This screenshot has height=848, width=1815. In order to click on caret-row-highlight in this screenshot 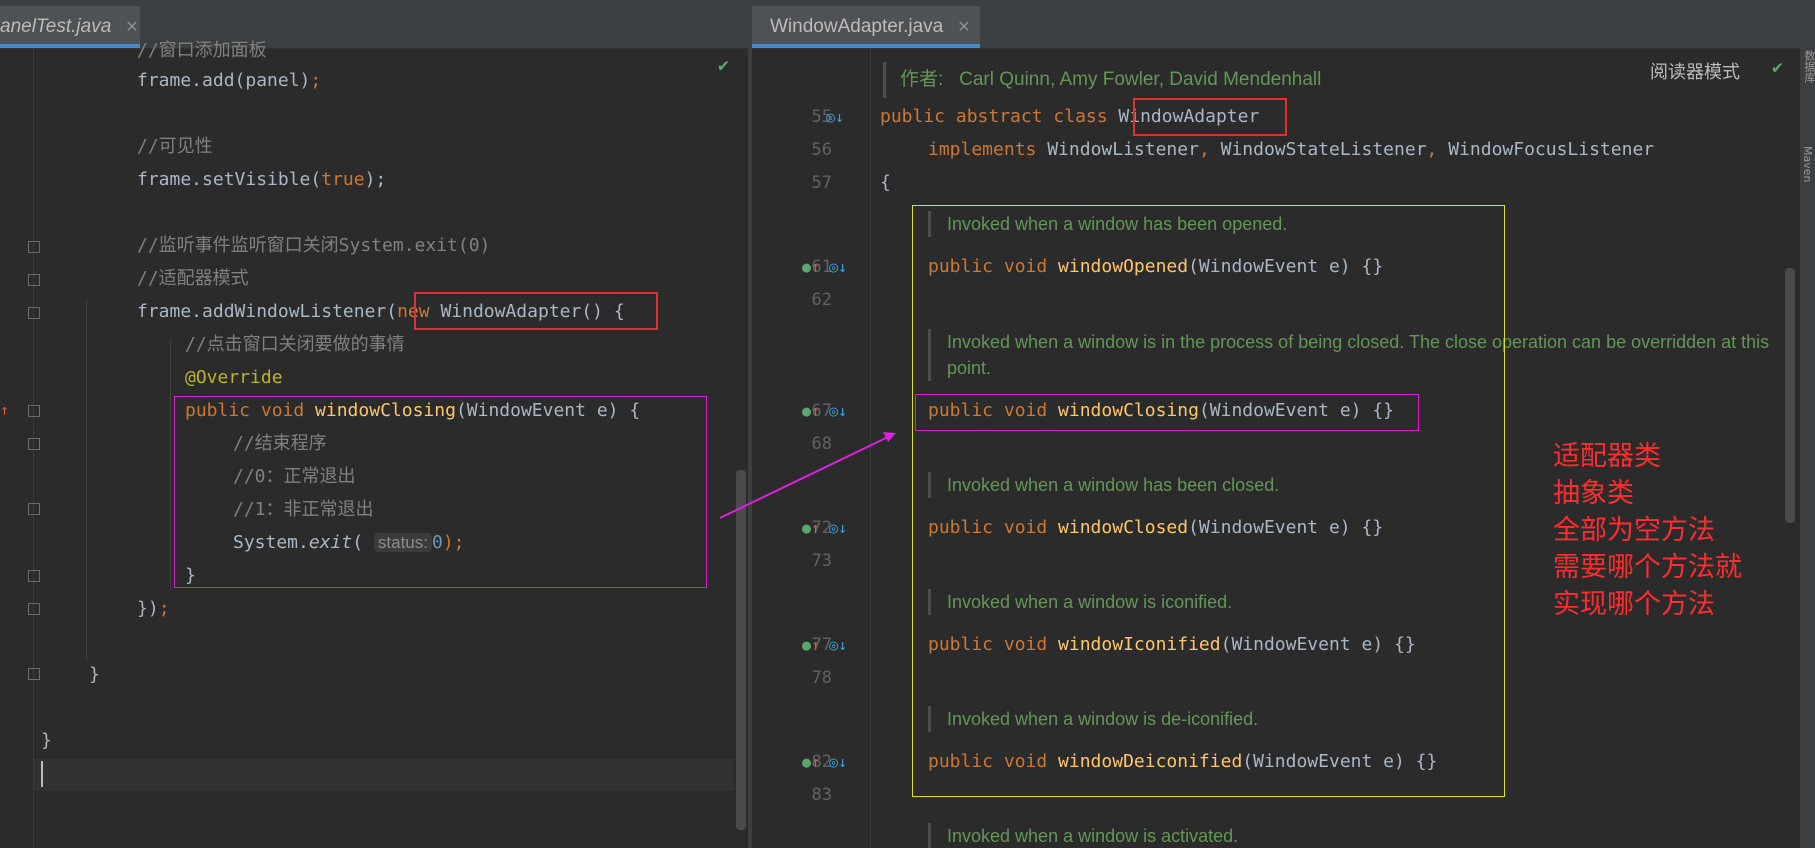, I will do `click(384, 775)`.